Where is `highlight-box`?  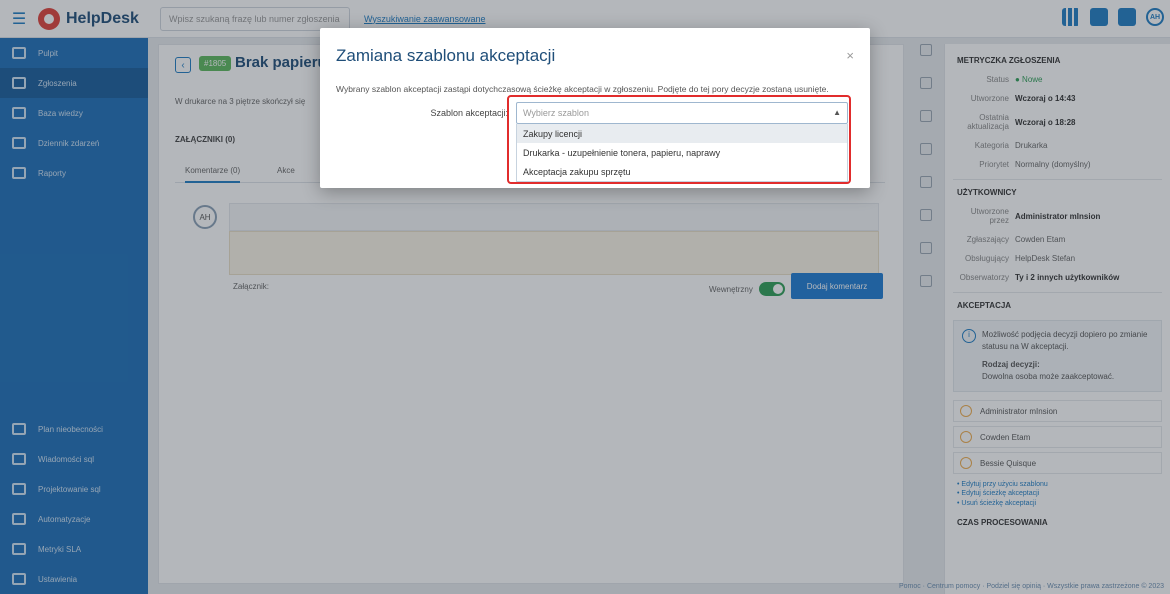
highlight-box is located at coordinates (679, 139).